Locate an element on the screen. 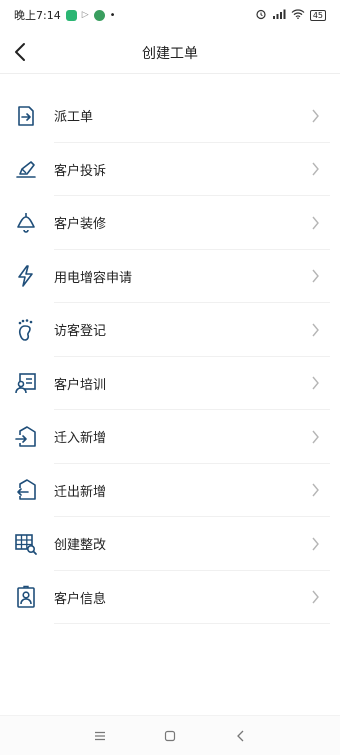 This screenshot has width=340, height=755. menu-item-training: 客户培训 is located at coordinates (170, 384).